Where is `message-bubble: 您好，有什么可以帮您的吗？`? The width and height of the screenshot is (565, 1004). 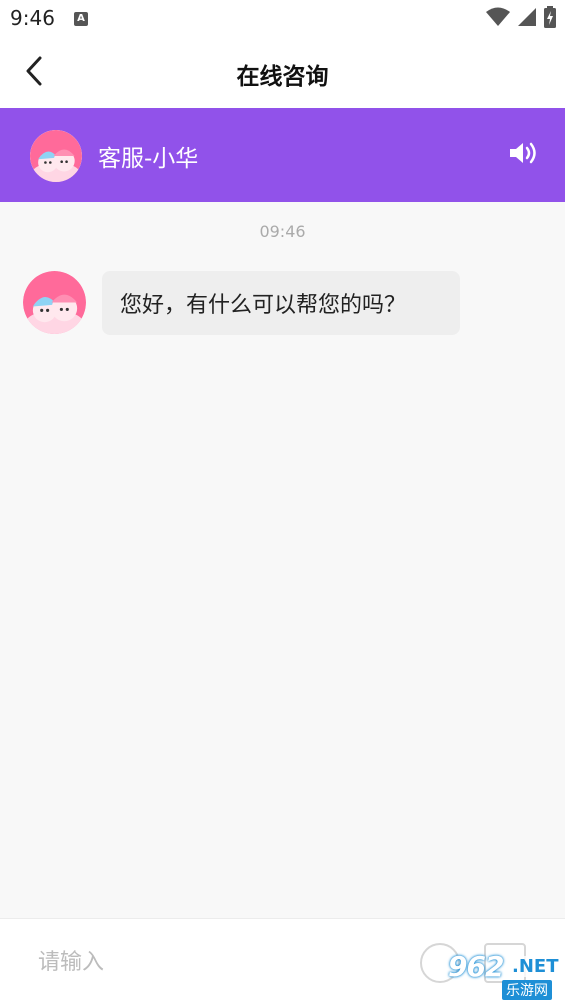 message-bubble: 您好，有什么可以帮您的吗？ is located at coordinates (281, 303).